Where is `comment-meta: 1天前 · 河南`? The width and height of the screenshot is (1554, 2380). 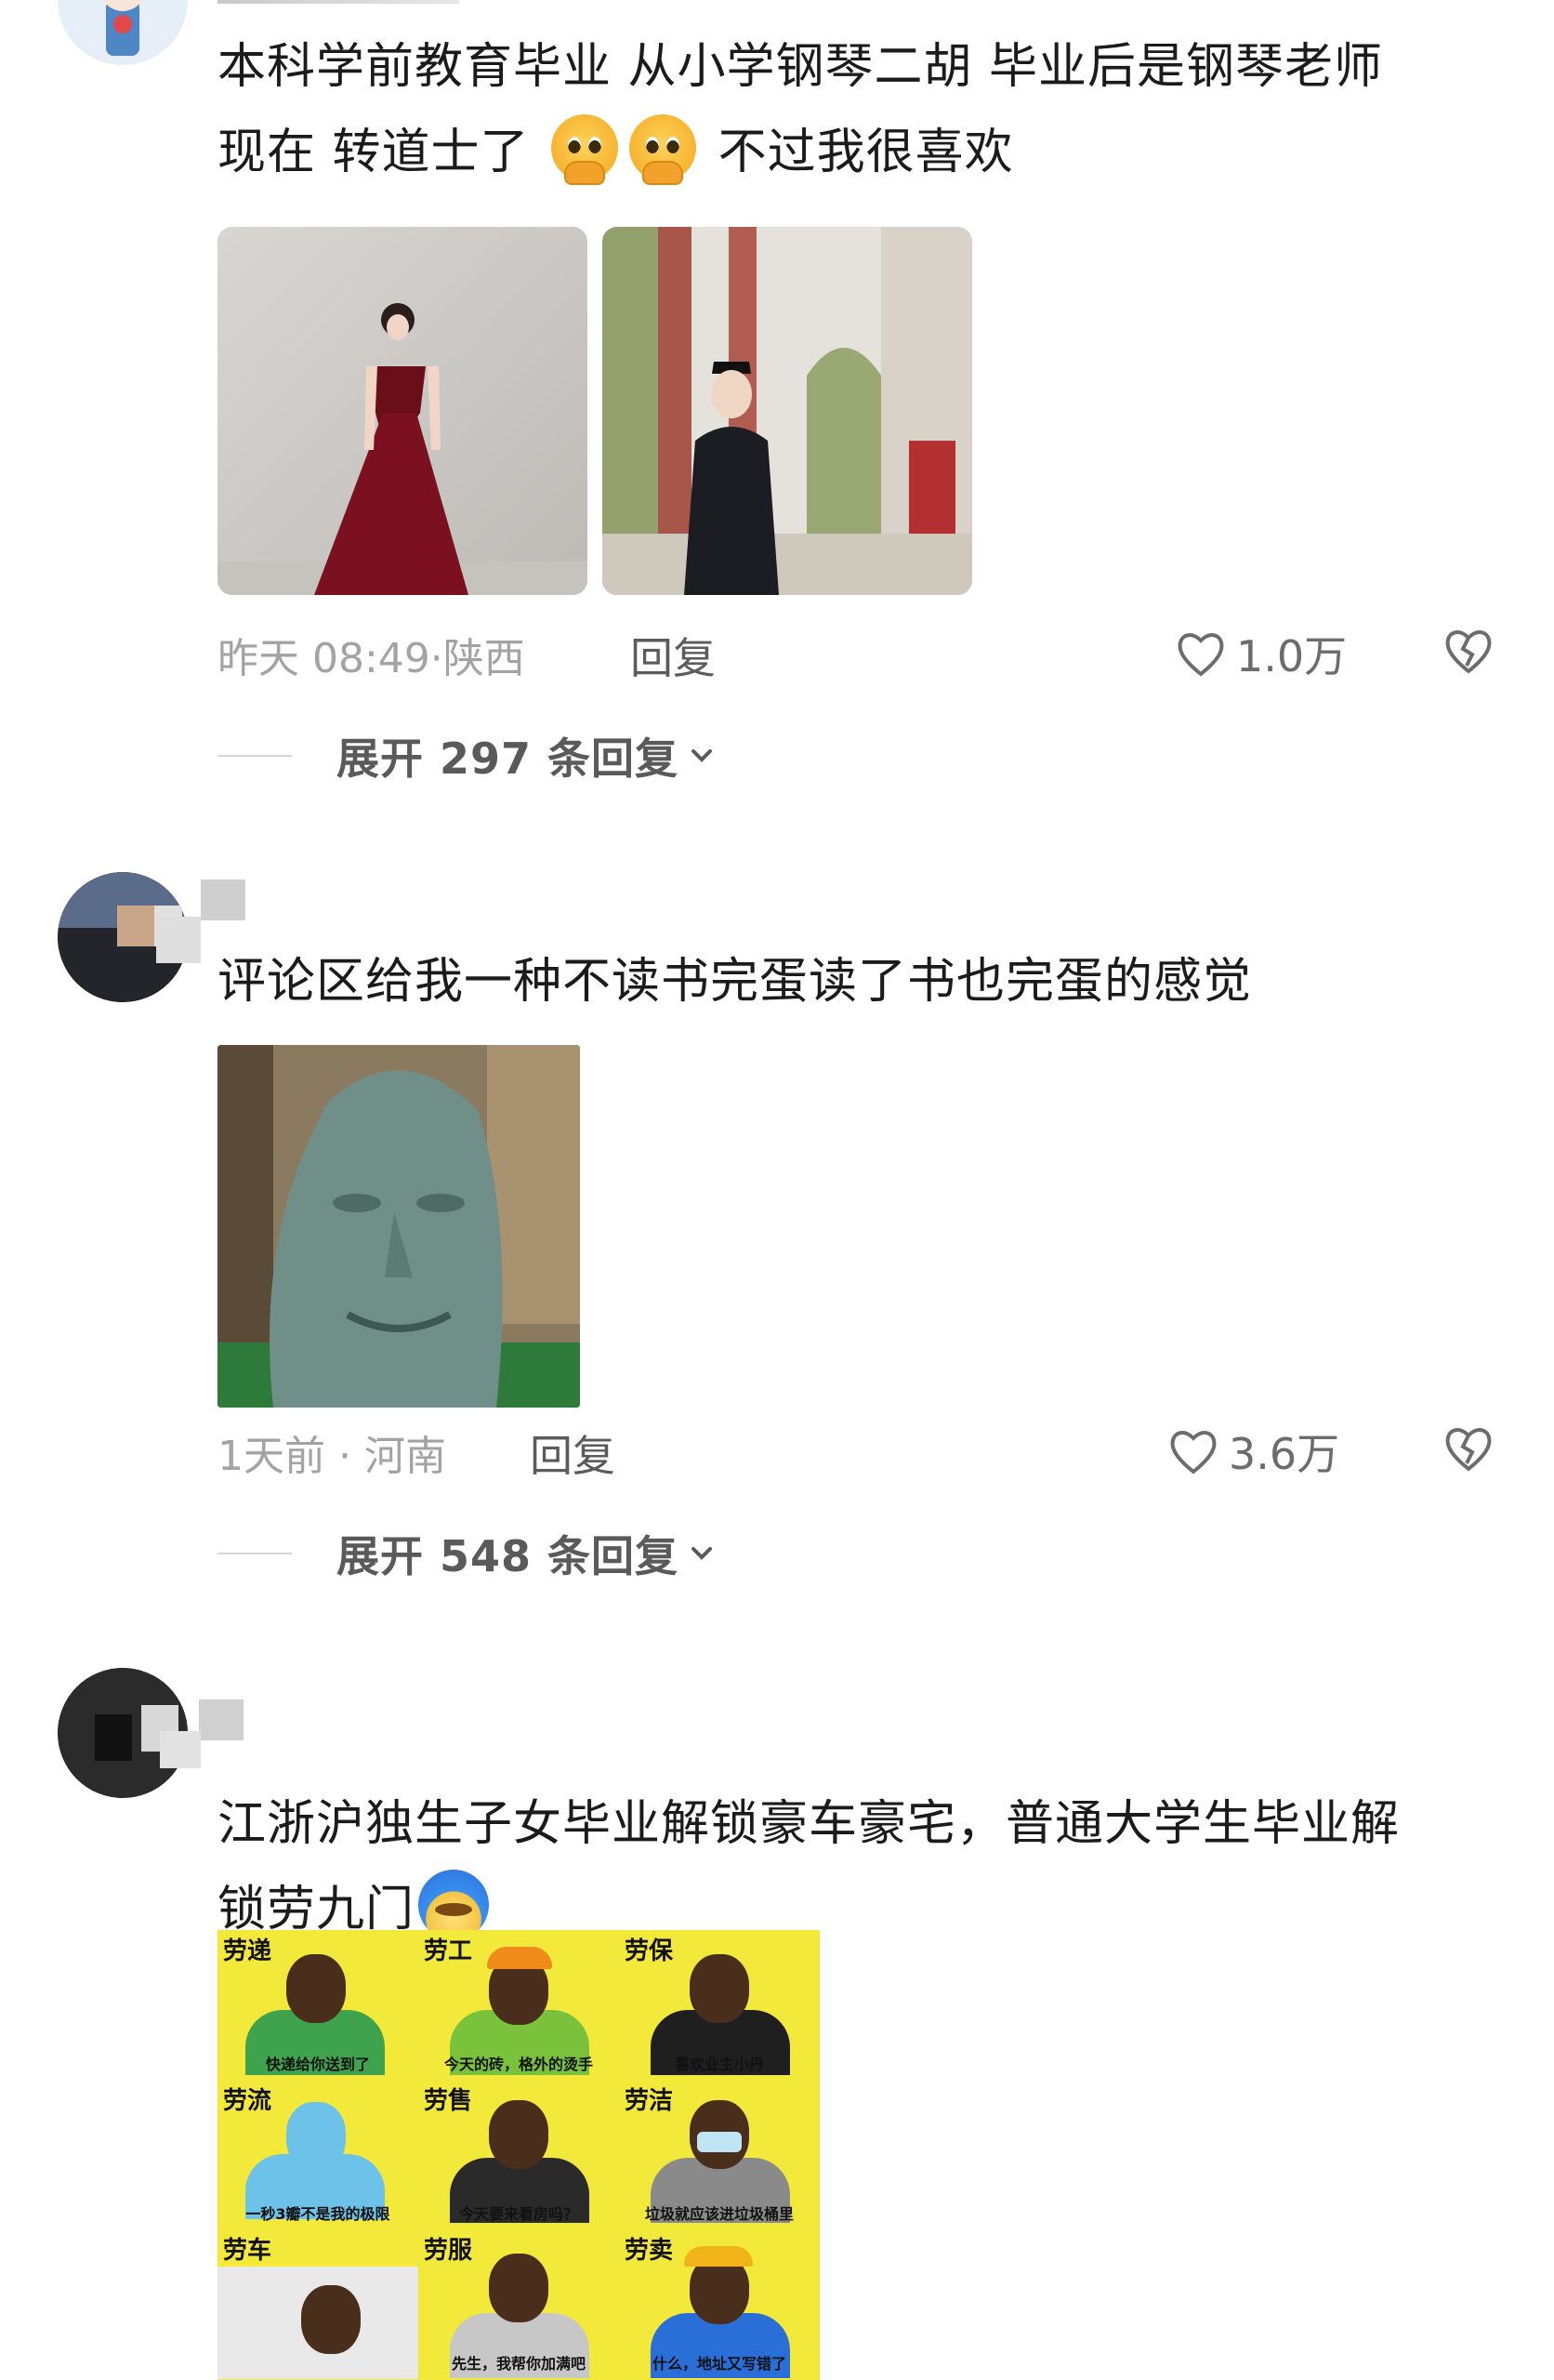
comment-meta: 1天前 · 河南 is located at coordinates (331, 1456).